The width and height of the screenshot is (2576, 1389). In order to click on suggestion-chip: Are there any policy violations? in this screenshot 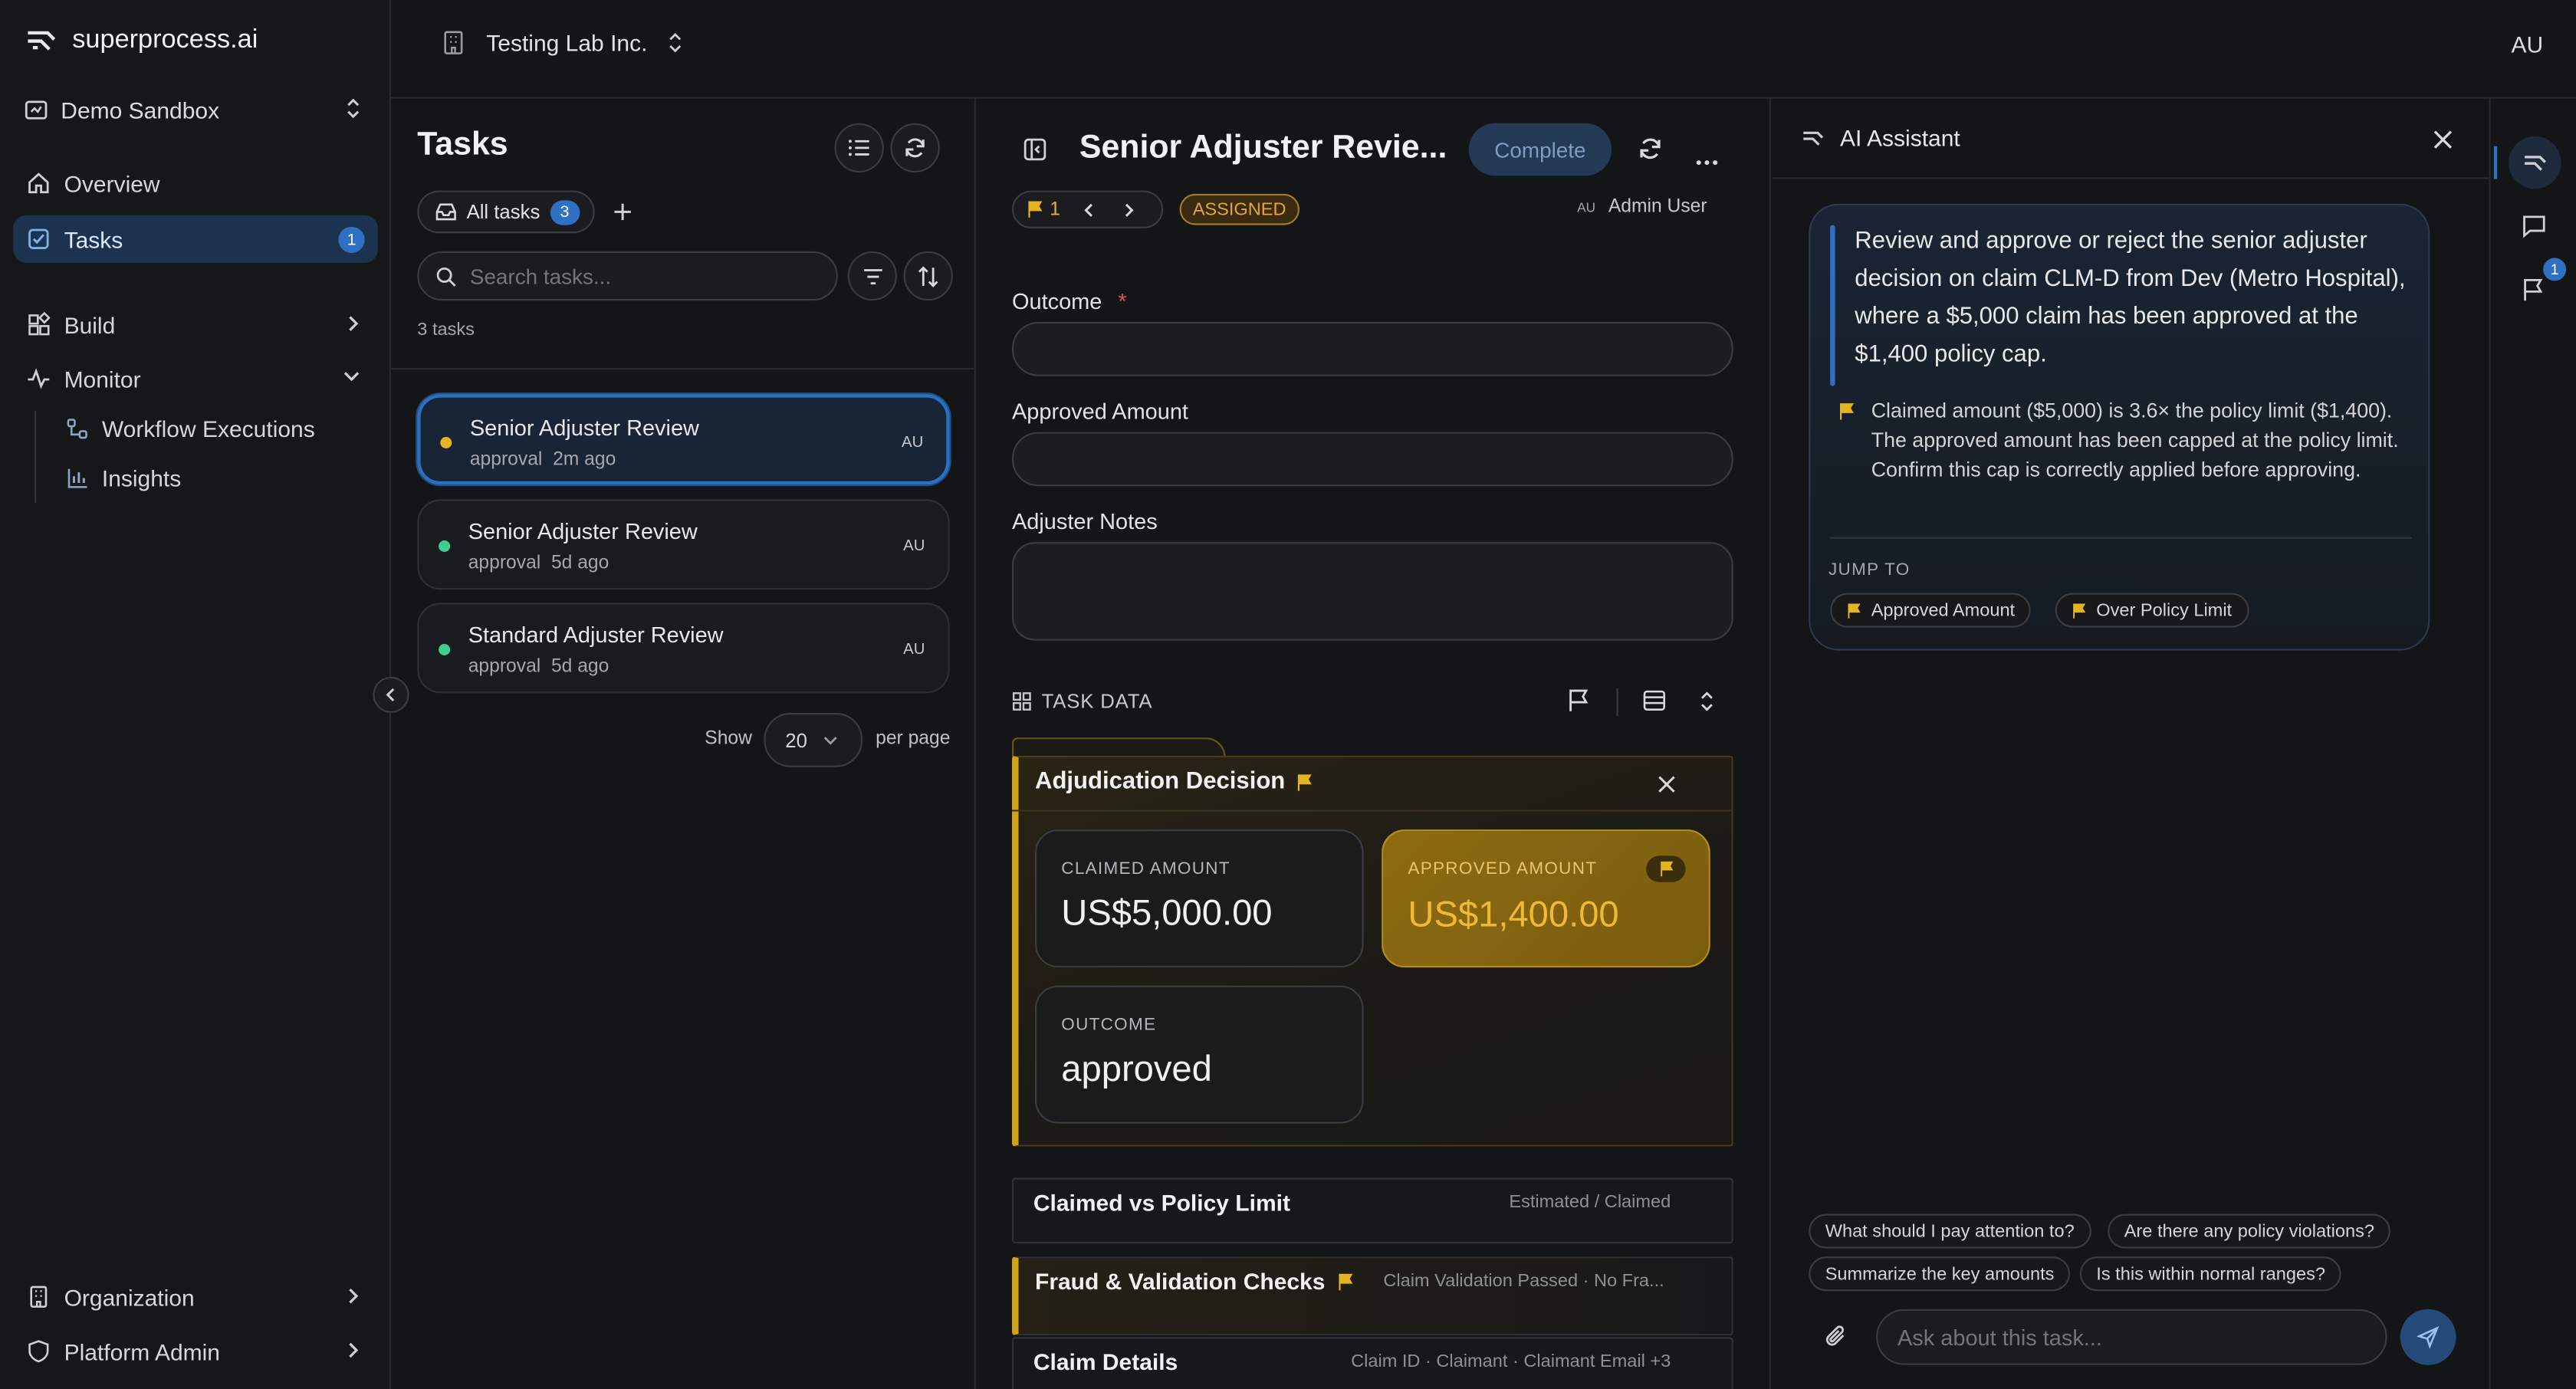, I will do `click(2249, 1231)`.